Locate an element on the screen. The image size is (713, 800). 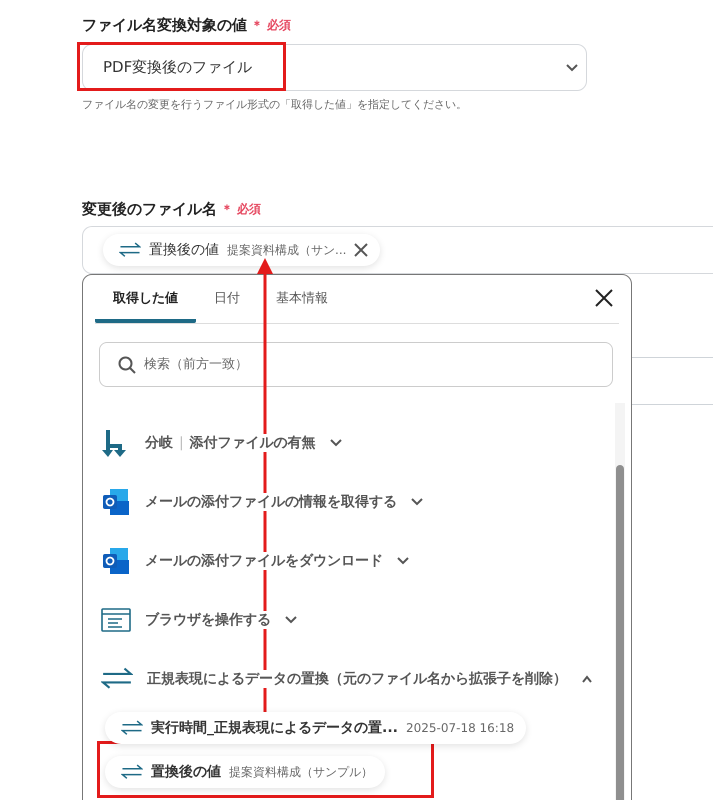
step-group: メールの添付ファイルをダウンロード is located at coordinates (347, 560).